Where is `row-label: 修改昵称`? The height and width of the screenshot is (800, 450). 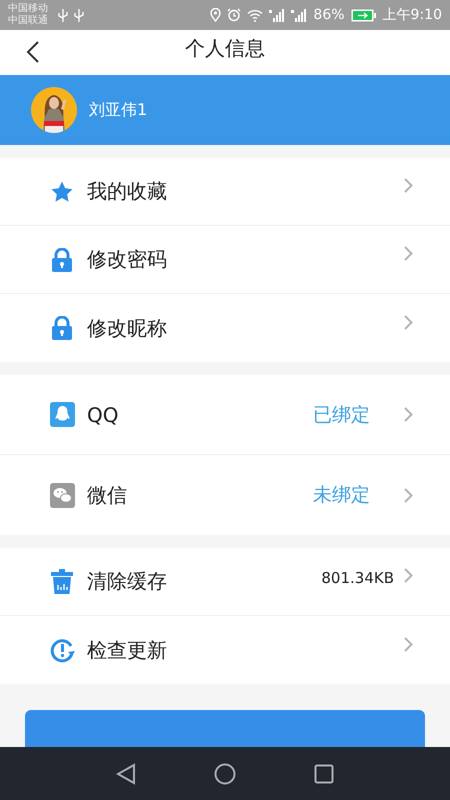
row-label: 修改昵称 is located at coordinates (127, 328).